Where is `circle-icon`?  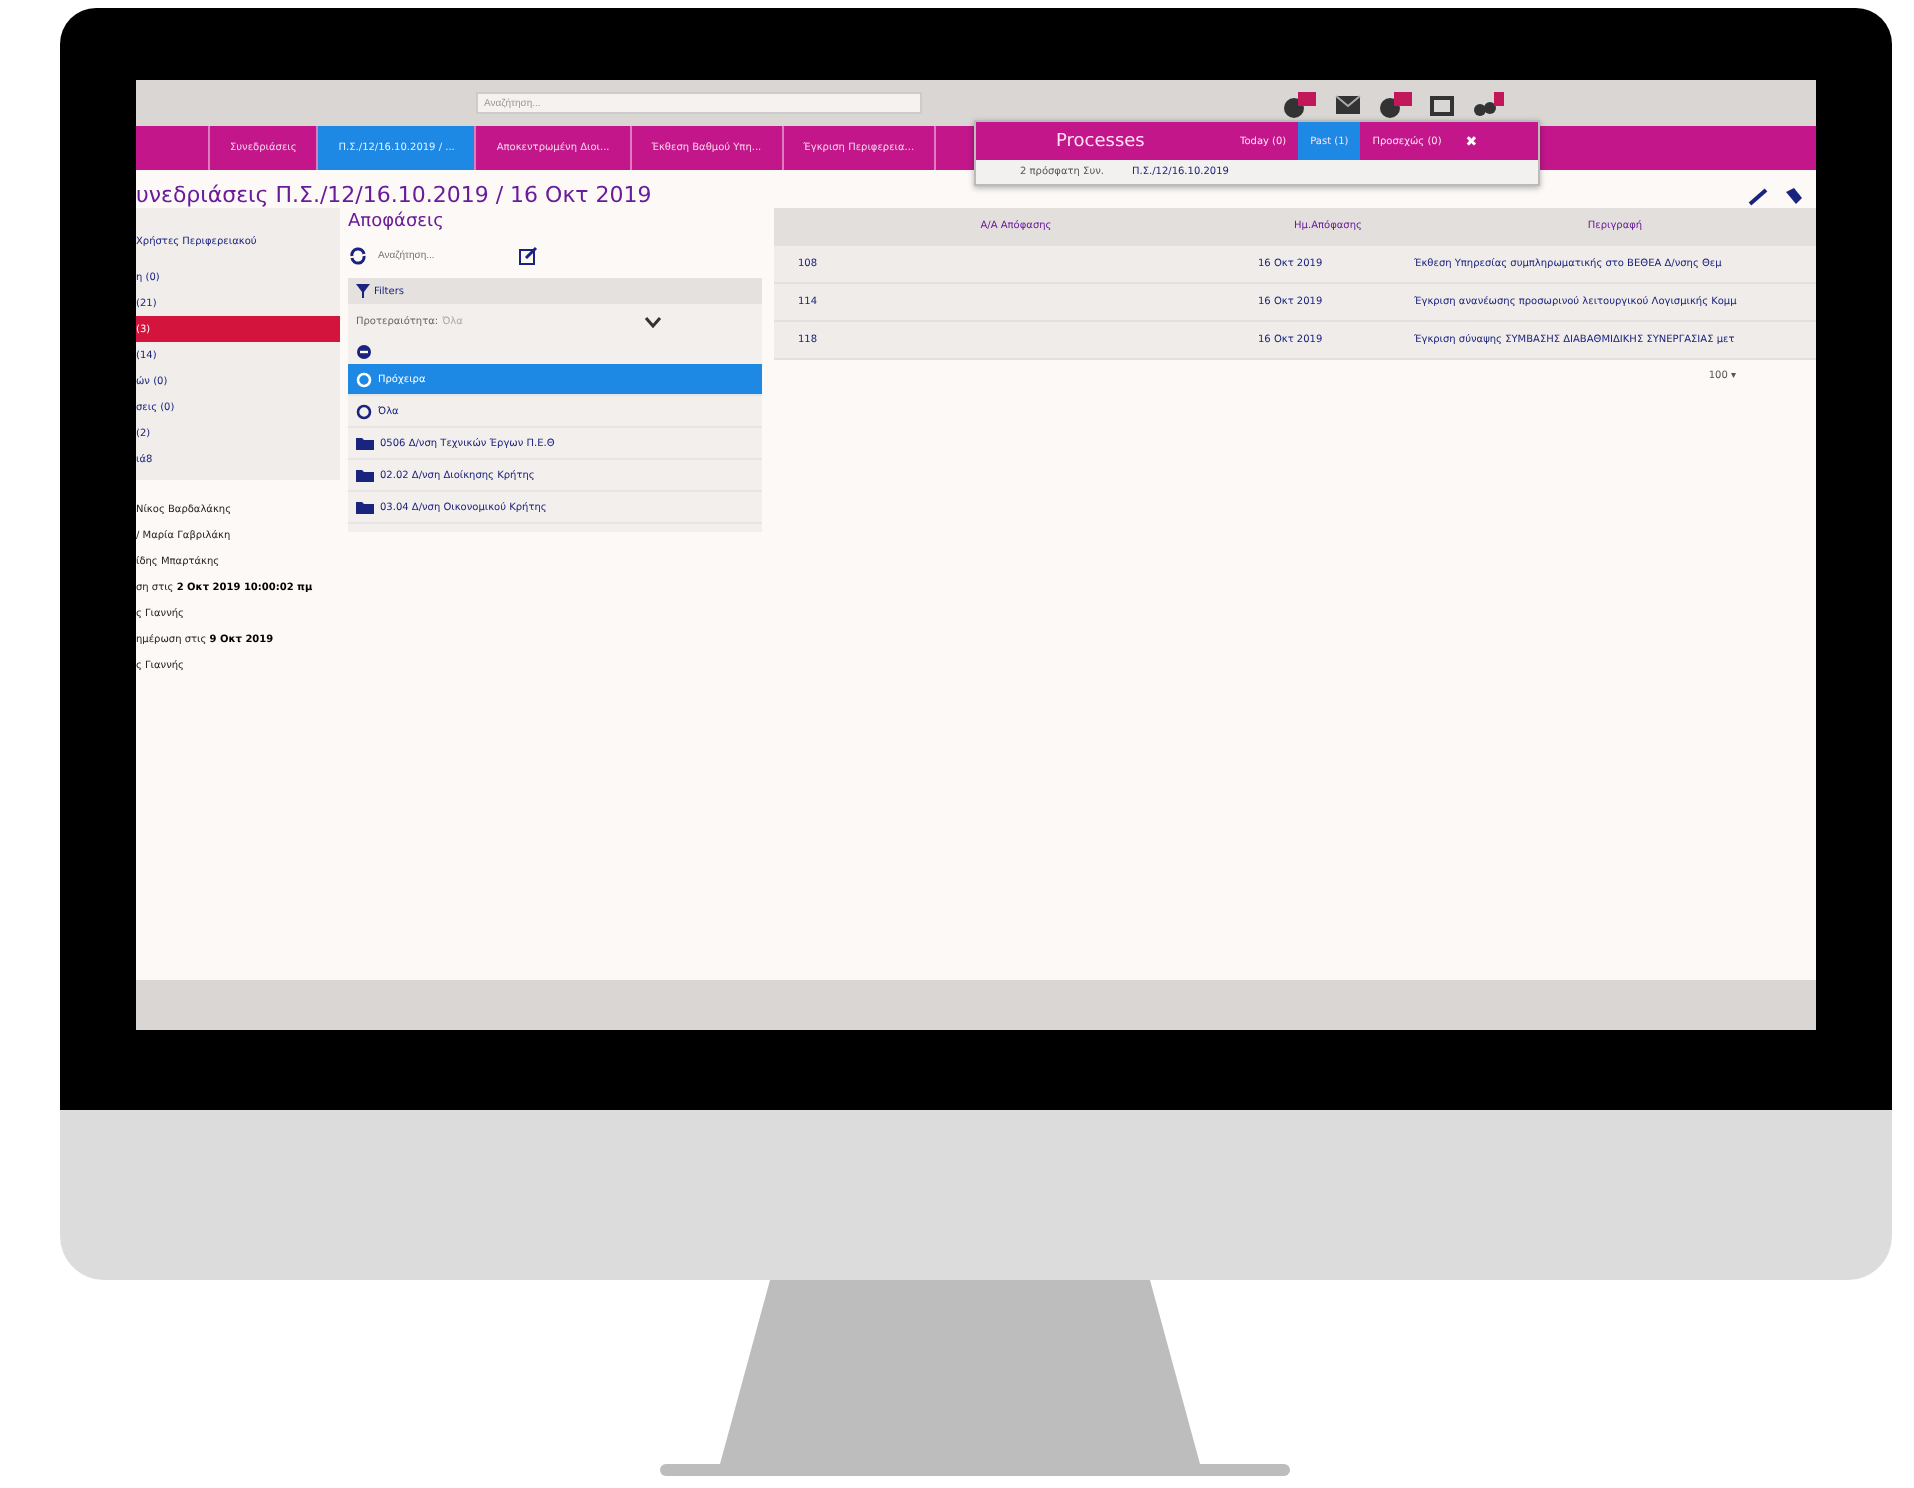
circle-icon is located at coordinates (364, 411).